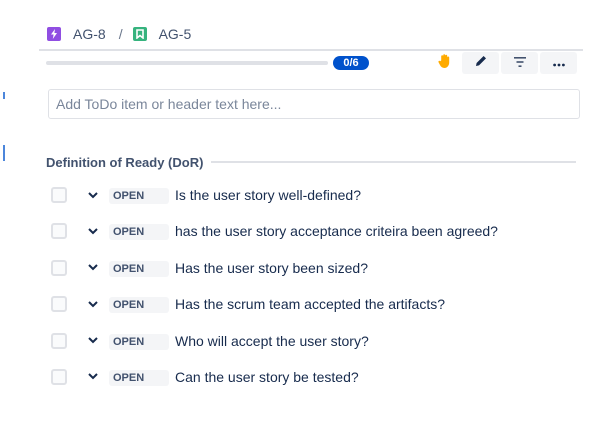  I want to click on checklist-item: OPEN Who will accept the user story?, so click(302, 346).